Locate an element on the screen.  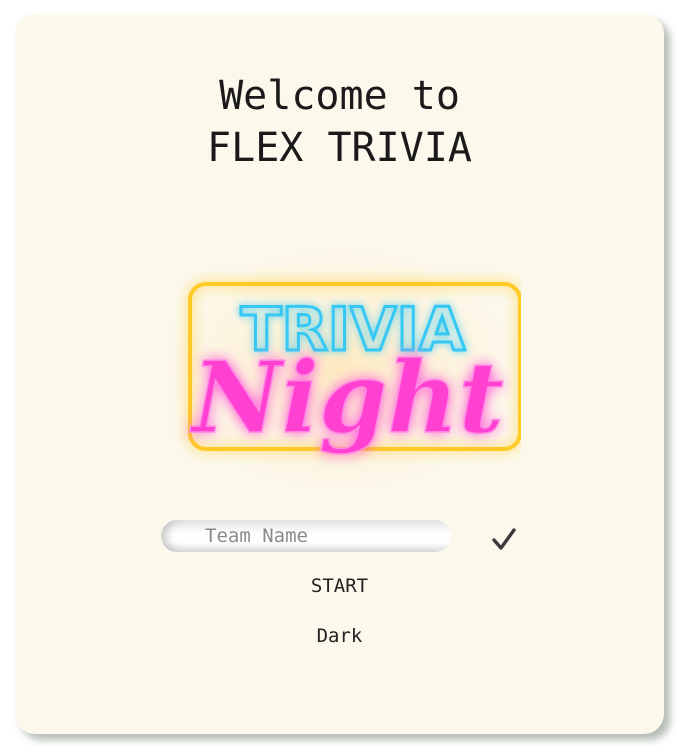
team-name-row is located at coordinates (341, 537).